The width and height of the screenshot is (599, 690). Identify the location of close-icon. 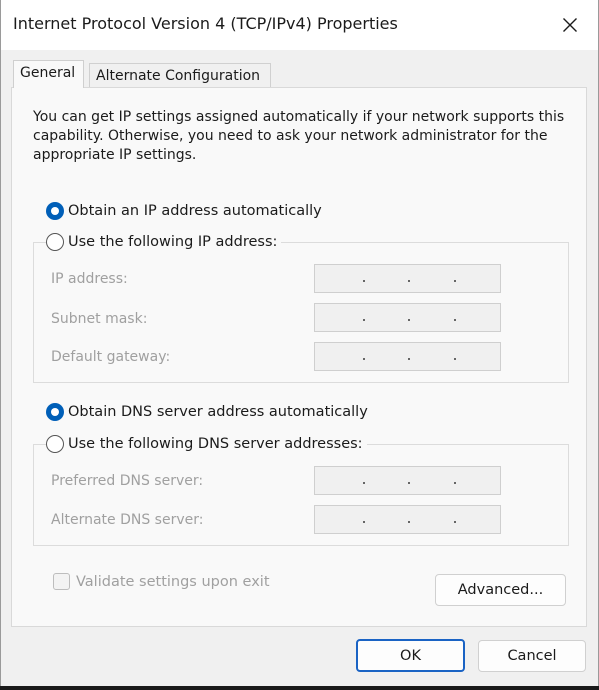
(570, 25).